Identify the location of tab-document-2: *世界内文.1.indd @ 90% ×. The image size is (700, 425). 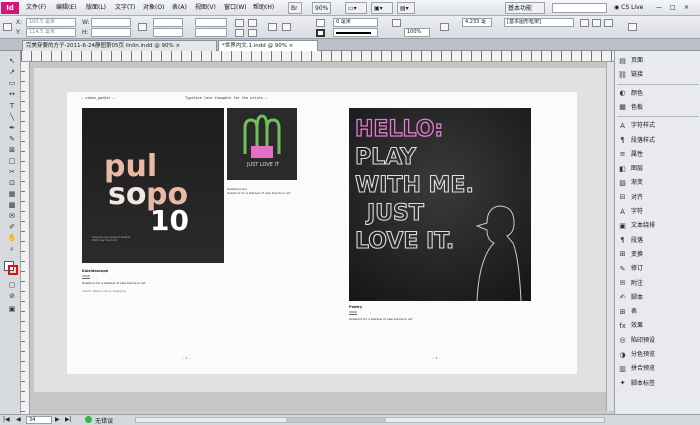
(268, 45).